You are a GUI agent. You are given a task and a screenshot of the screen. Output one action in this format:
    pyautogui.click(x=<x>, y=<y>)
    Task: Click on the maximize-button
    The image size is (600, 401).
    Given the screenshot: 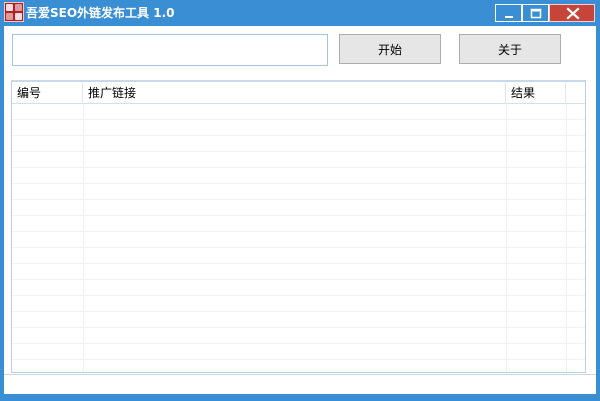 What is the action you would take?
    pyautogui.click(x=535, y=13)
    